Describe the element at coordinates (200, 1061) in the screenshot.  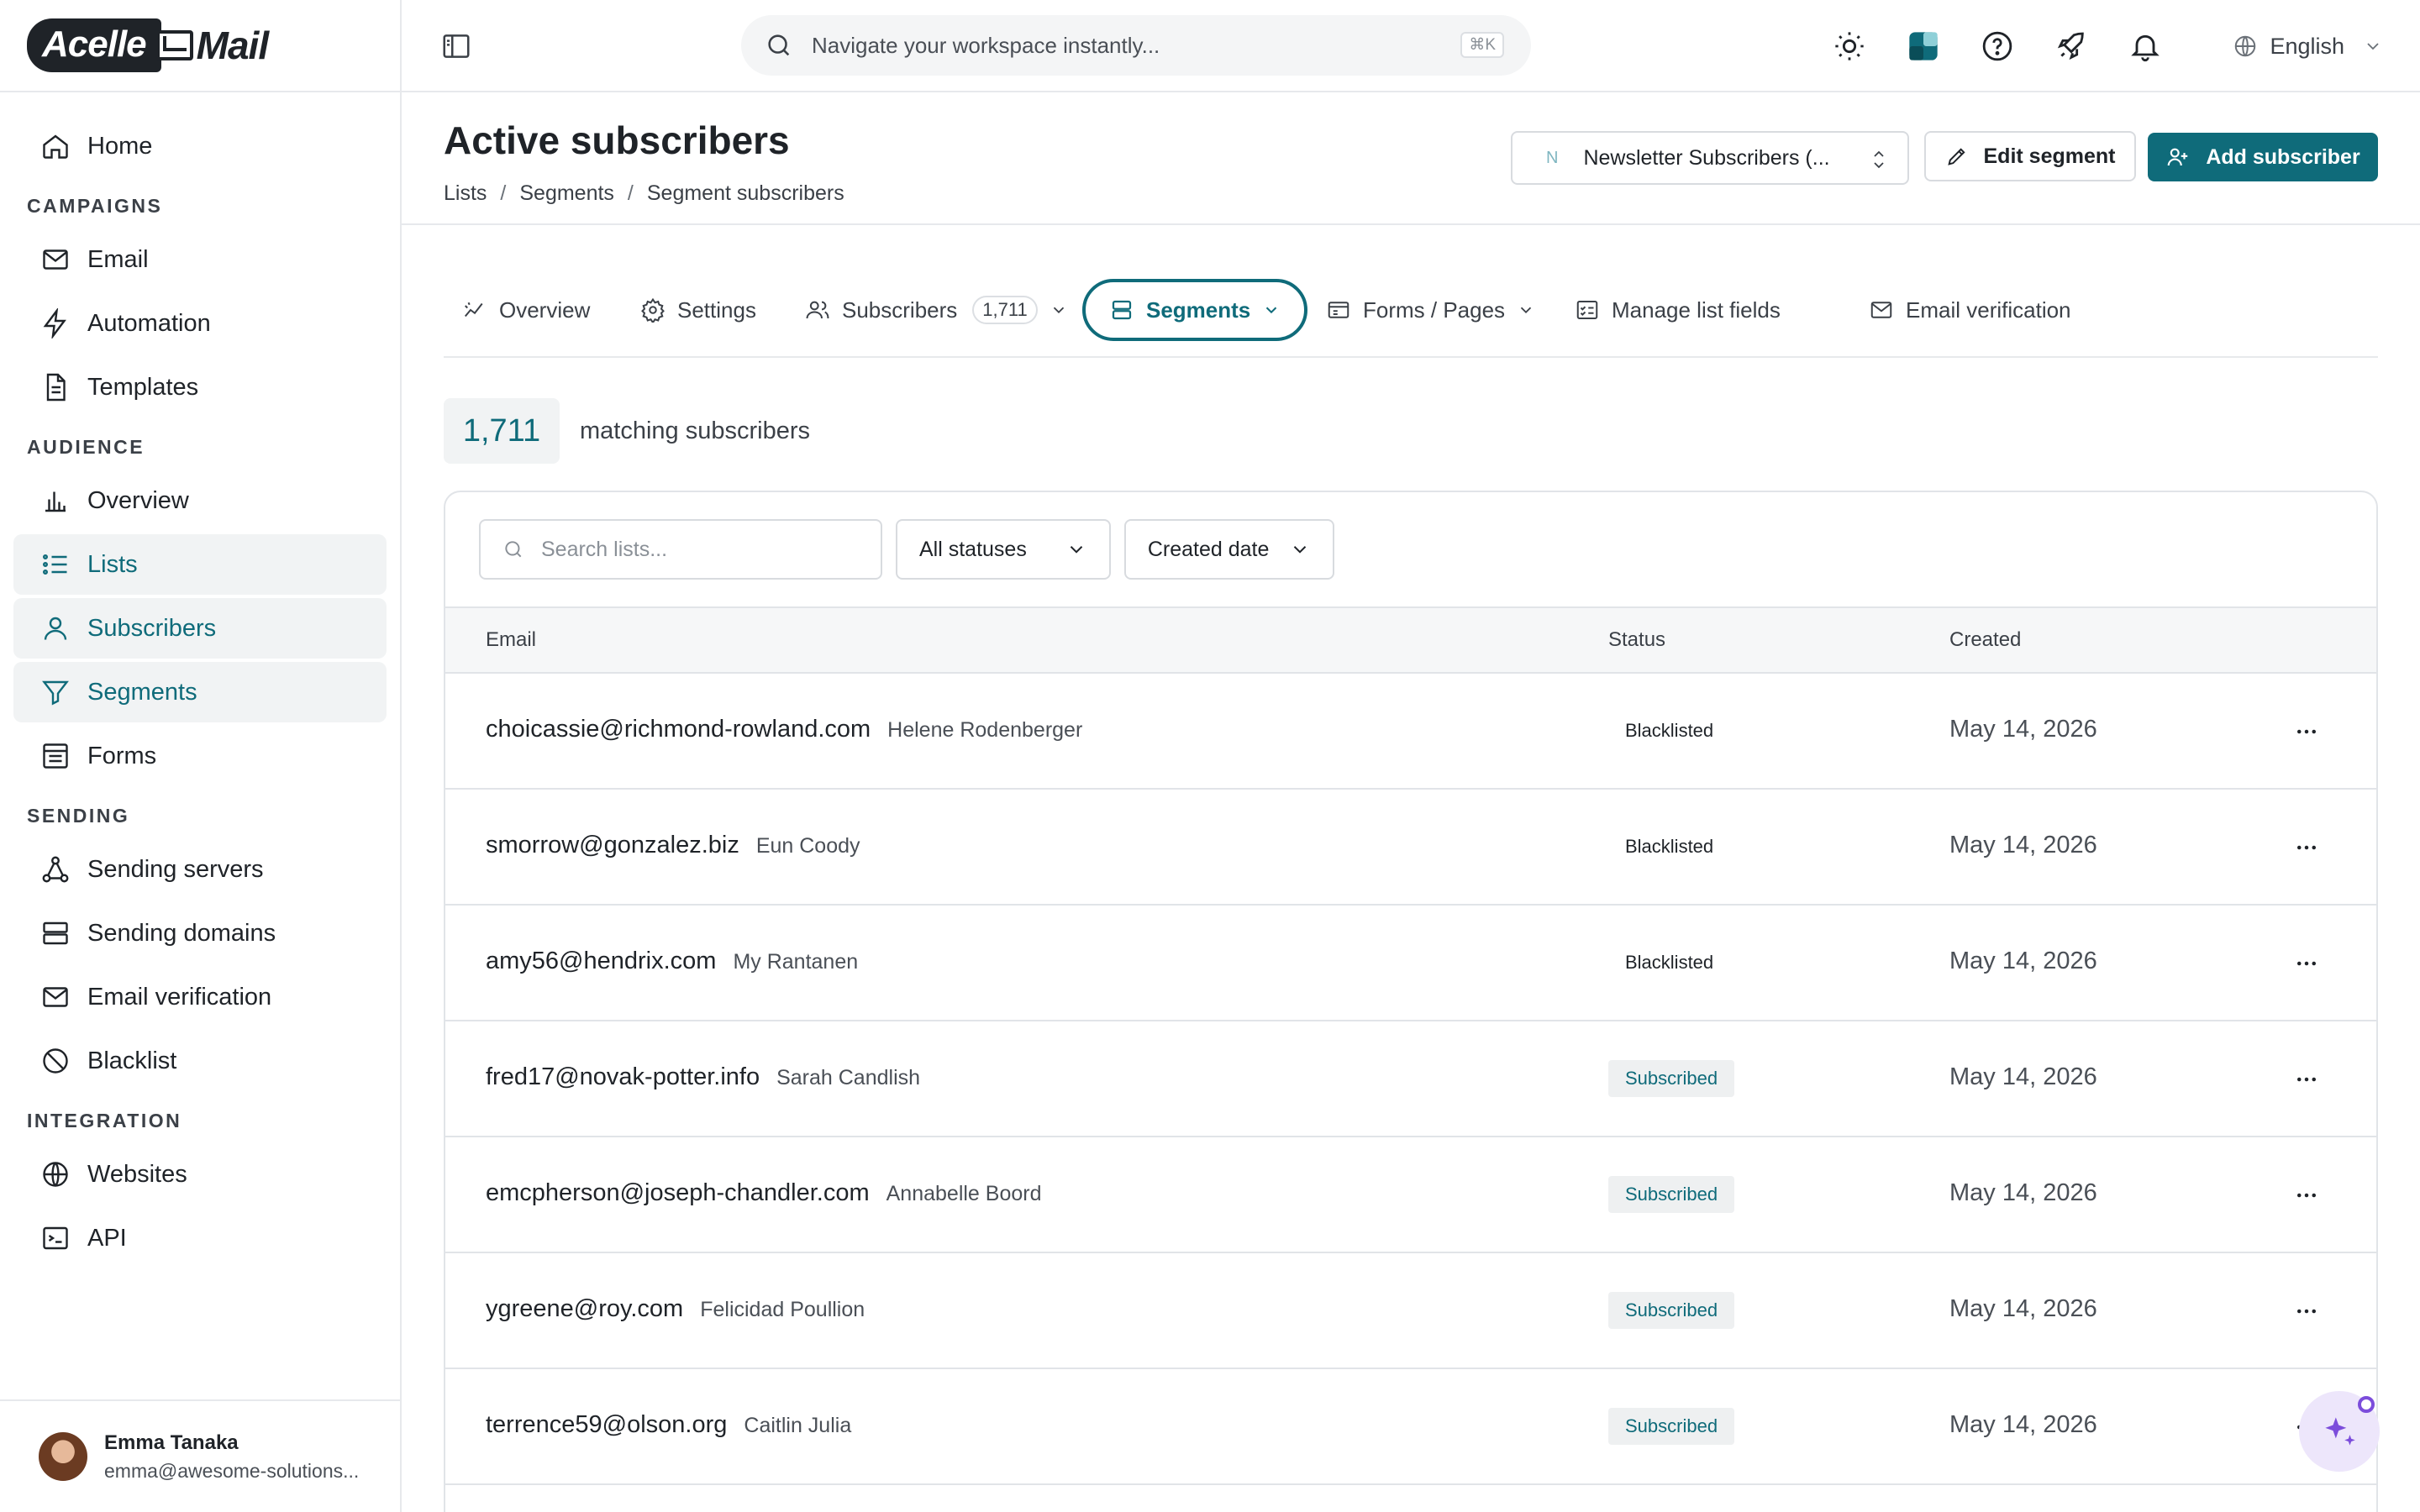
I see `sidebar-item-blacklist: Blacklist` at that location.